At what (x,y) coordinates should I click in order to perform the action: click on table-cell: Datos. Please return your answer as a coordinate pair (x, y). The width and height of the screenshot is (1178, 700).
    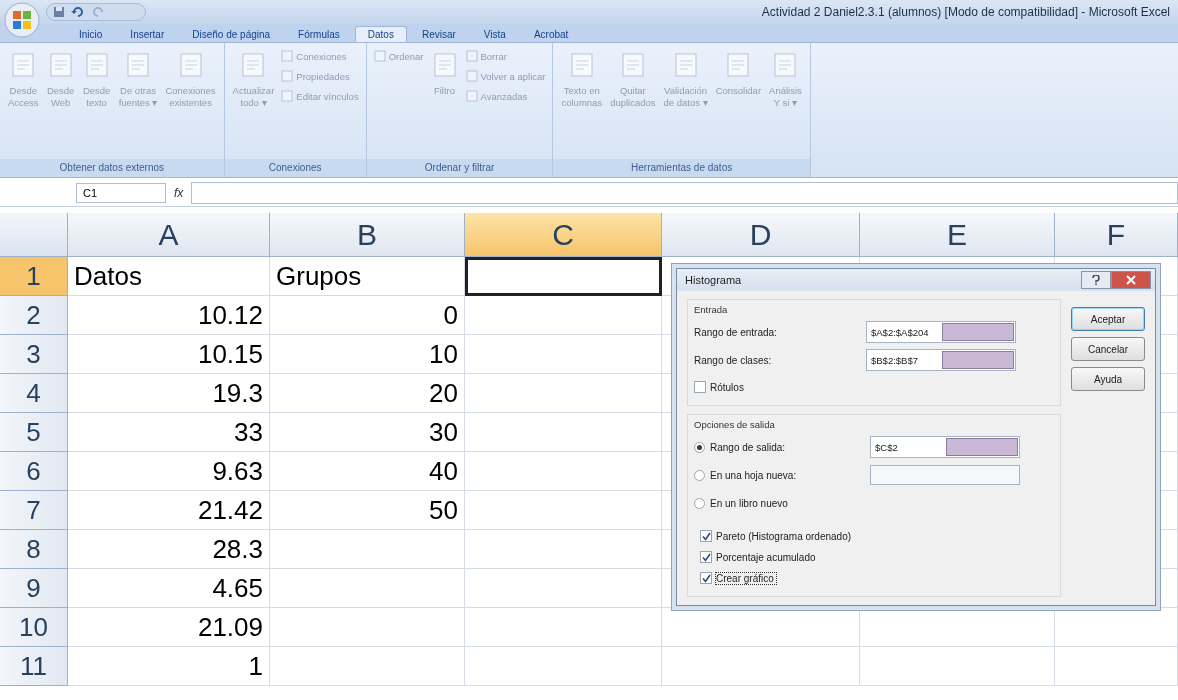
    Looking at the image, I should click on (169, 276).